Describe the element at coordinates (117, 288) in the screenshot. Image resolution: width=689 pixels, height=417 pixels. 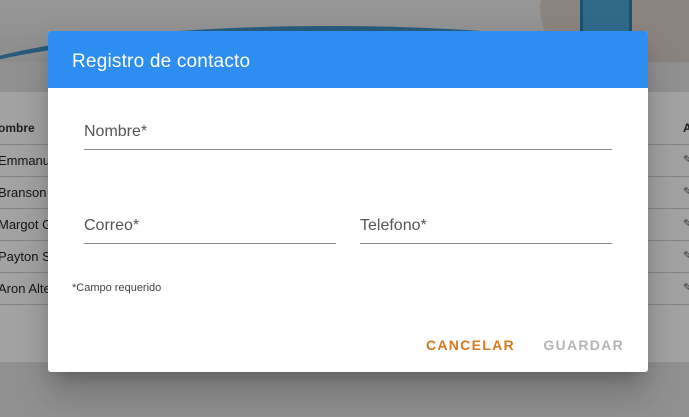
I see `required-hint: *Campo requerido` at that location.